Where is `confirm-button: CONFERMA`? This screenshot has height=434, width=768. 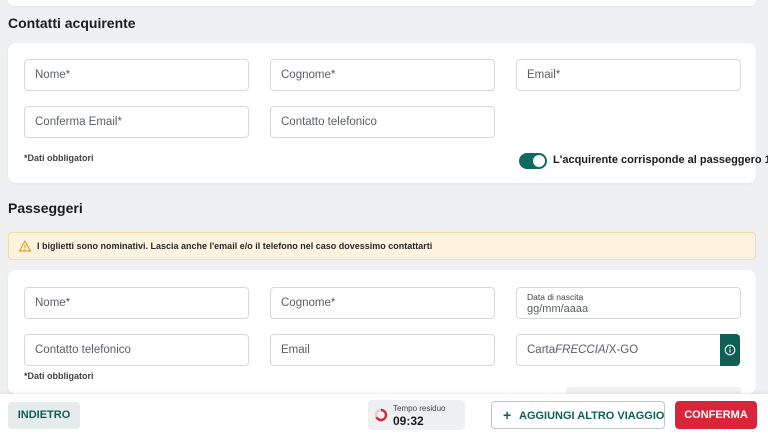
confirm-button: CONFERMA is located at coordinates (716, 415).